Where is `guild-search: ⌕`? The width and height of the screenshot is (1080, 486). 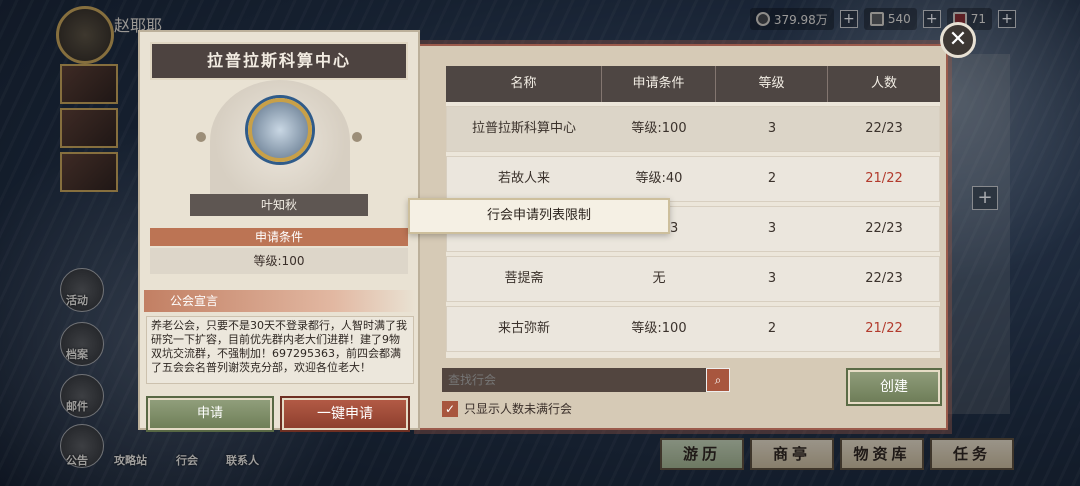
guild-search: ⌕ is located at coordinates (586, 380).